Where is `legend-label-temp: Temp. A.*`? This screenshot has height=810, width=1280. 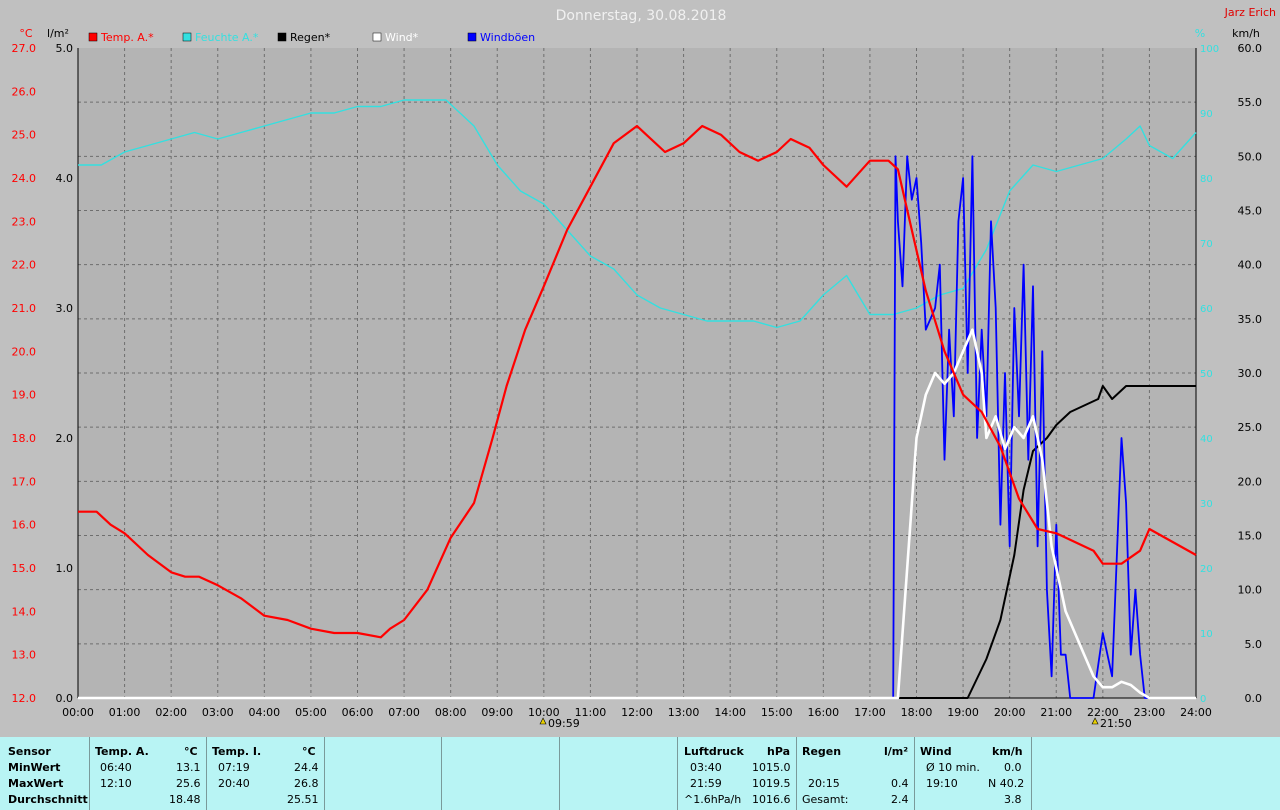
legend-label-temp: Temp. A.* is located at coordinates (127, 37).